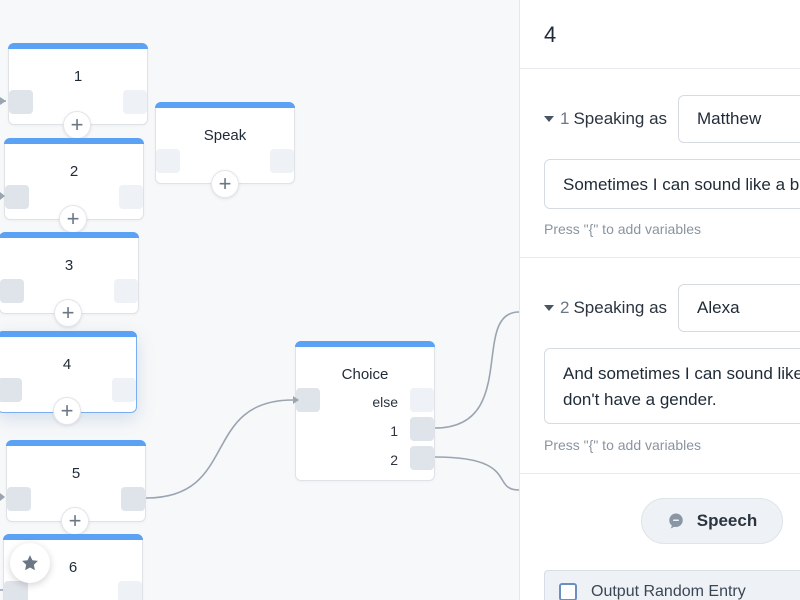 The width and height of the screenshot is (800, 600). Describe the element at coordinates (681, 184) in the screenshot. I see `speech-text: Sometimes I can sound like a bo` at that location.